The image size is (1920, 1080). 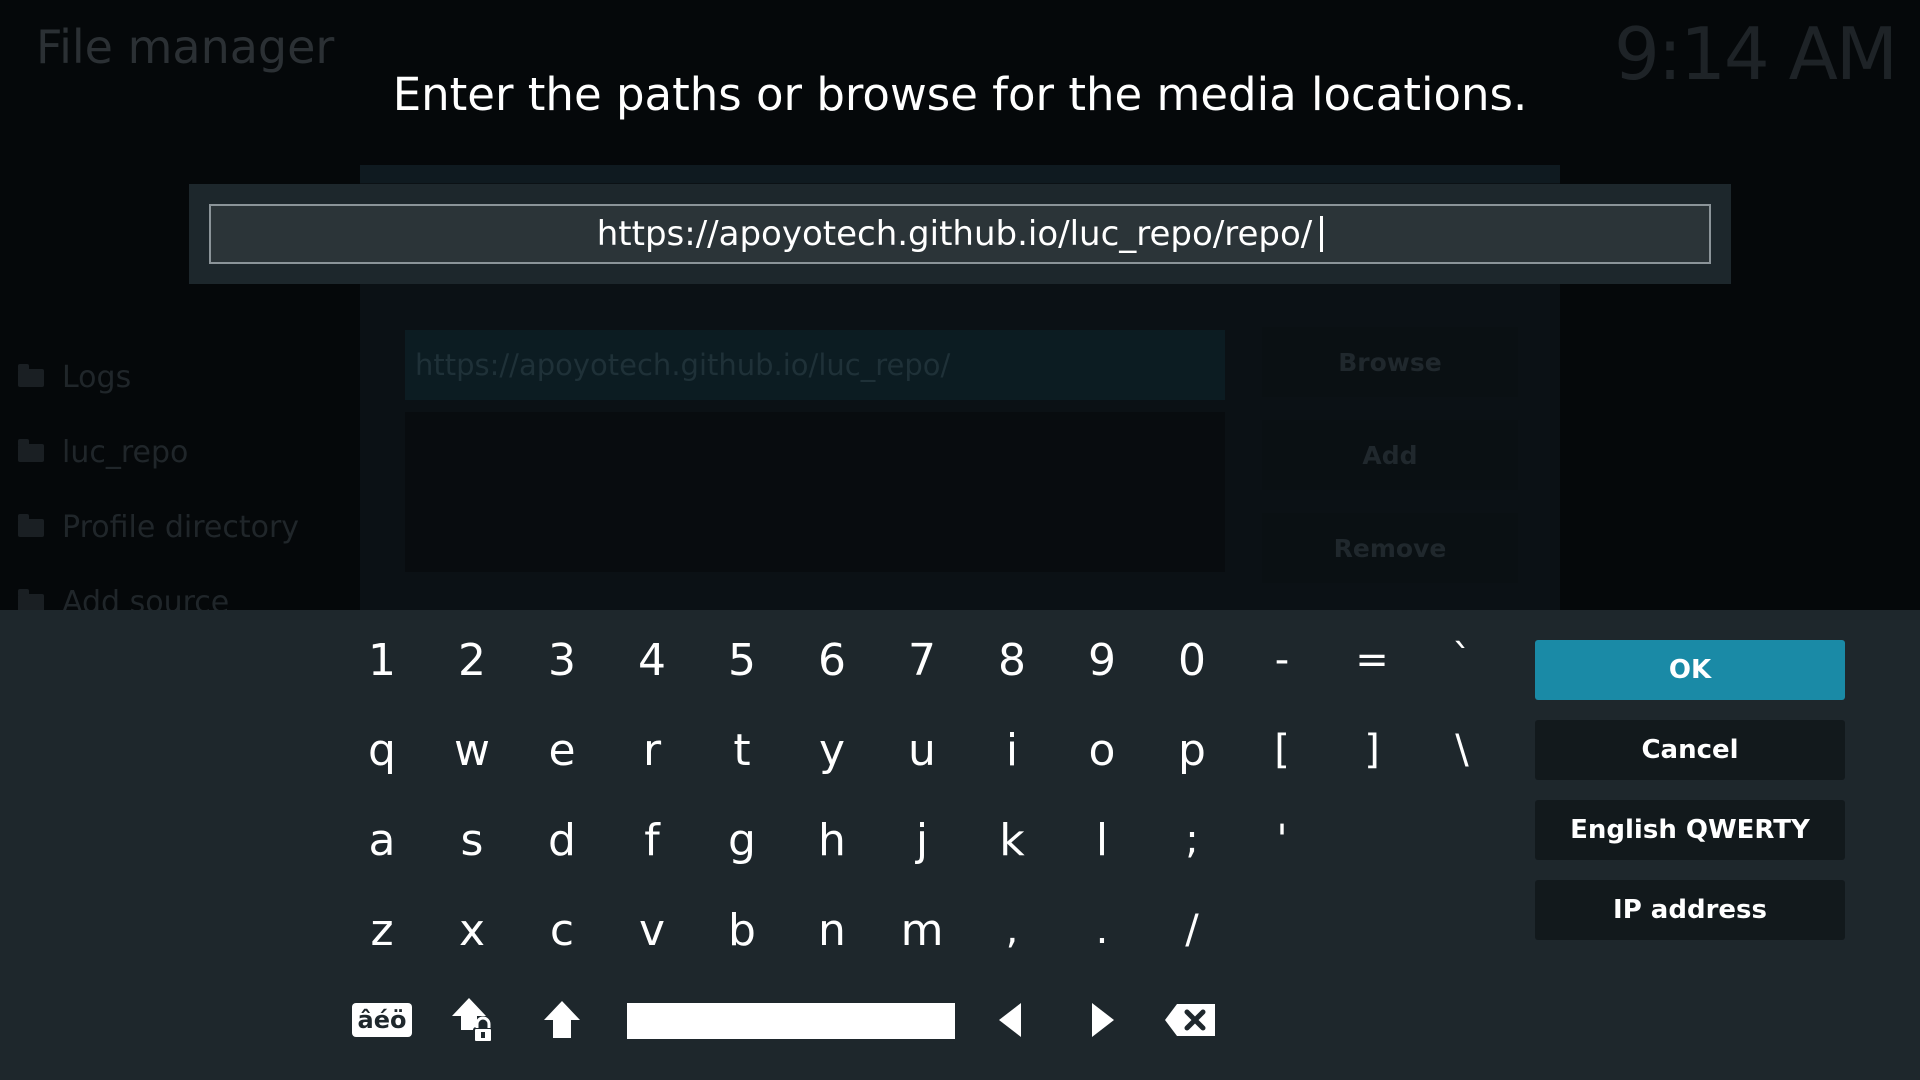 What do you see at coordinates (960, 174) in the screenshot?
I see `dialog-header` at bounding box center [960, 174].